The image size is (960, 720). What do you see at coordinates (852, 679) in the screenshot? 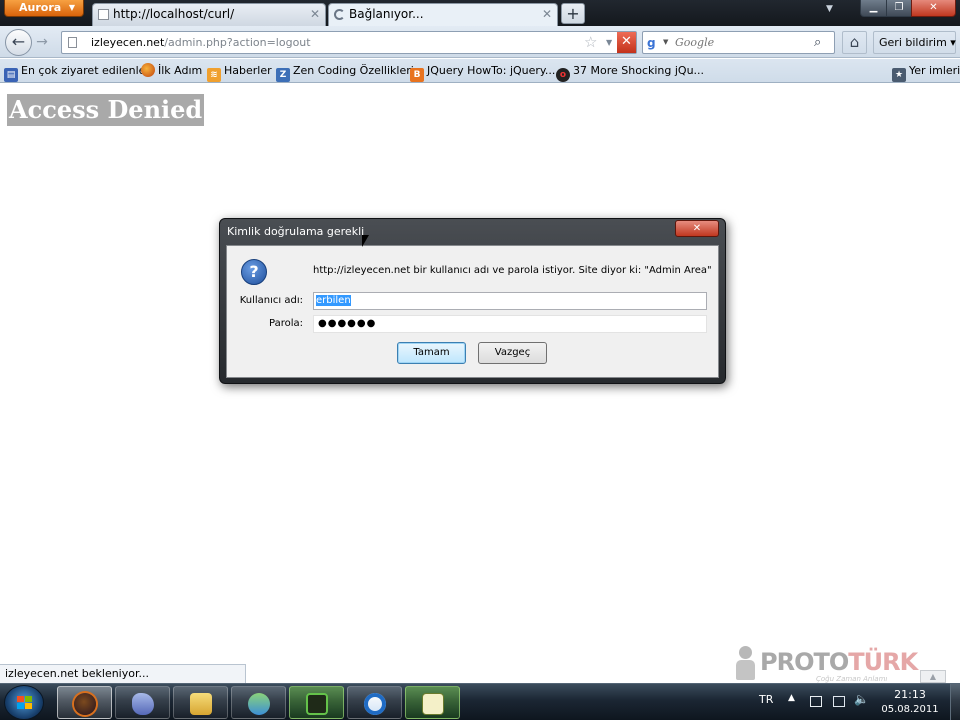
I see `watermark-tagline: Çoğu Zaman Anlamı` at bounding box center [852, 679].